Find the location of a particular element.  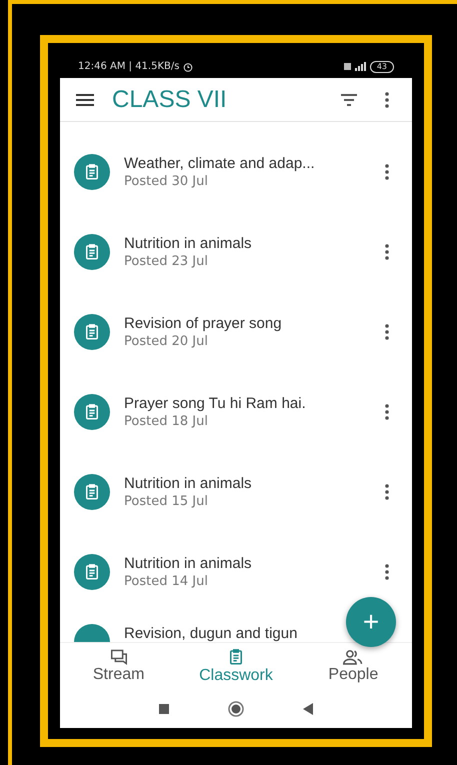

nav-tab: Stream is located at coordinates (119, 666).